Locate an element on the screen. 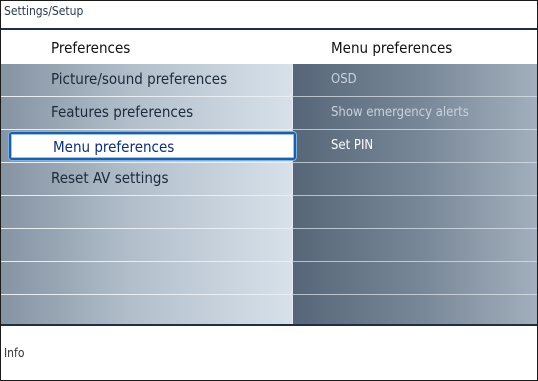 This screenshot has width=538, height=381. menu-item-label: Features preferences is located at coordinates (122, 112).